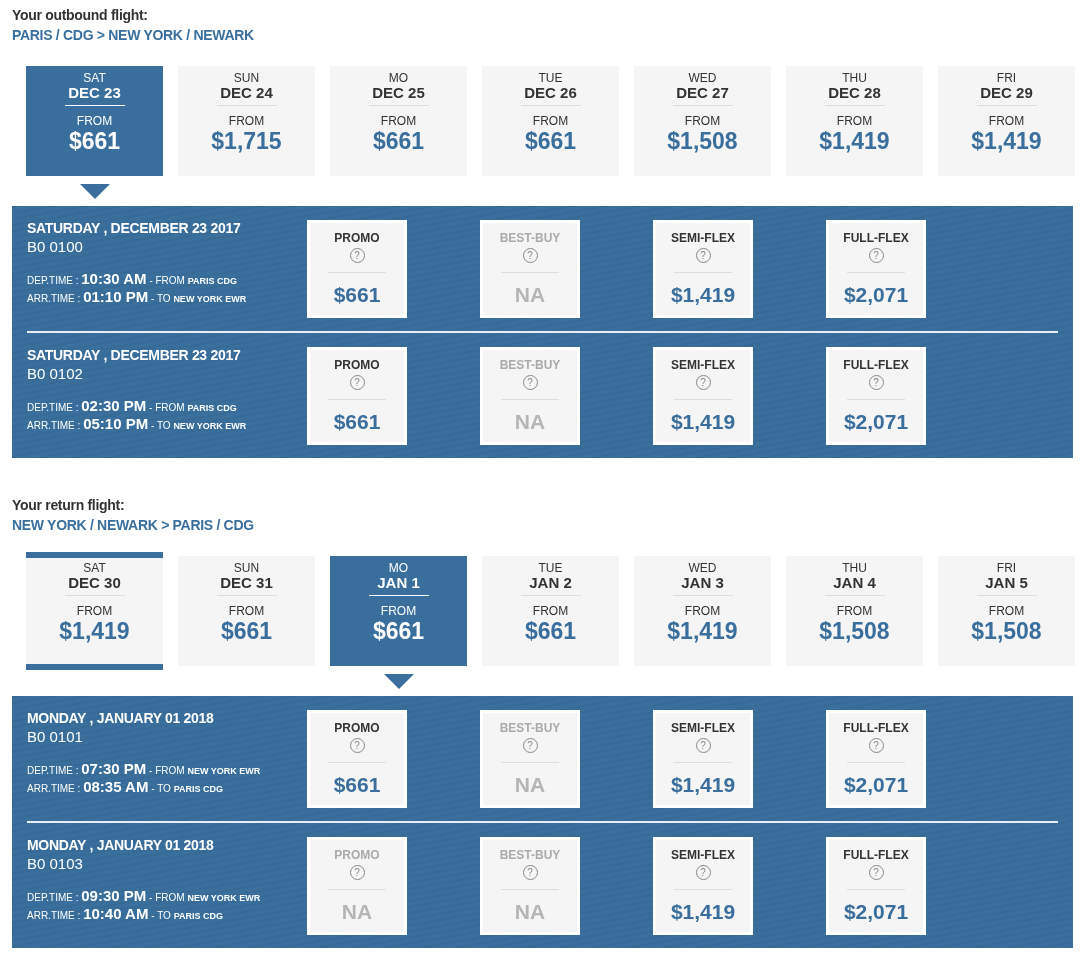 This screenshot has width=1080, height=971. Describe the element at coordinates (137, 298) in the screenshot. I see `arrival-time: ARR.TIME : 01:10 PM - TO NEW YORK EWR` at that location.